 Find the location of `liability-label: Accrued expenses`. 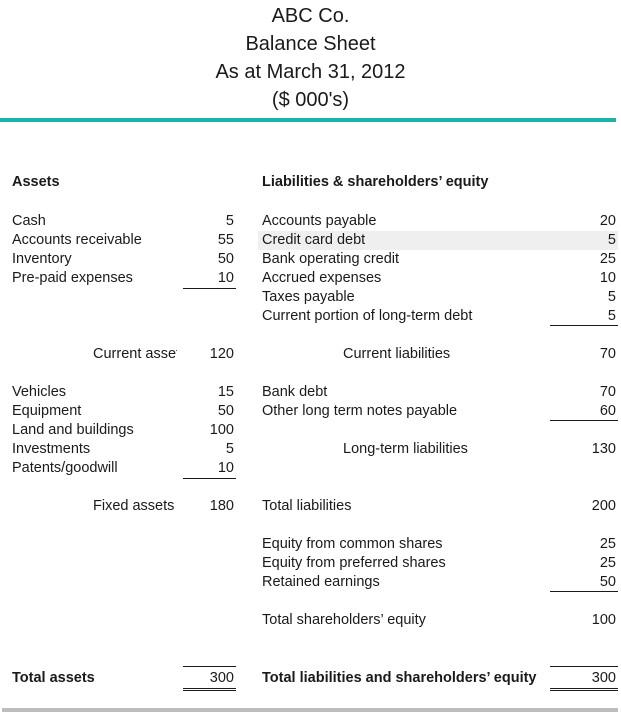

liability-label: Accrued expenses is located at coordinates (322, 278).